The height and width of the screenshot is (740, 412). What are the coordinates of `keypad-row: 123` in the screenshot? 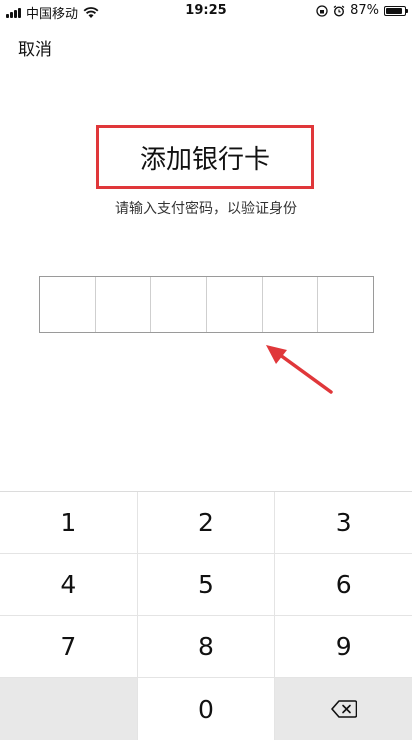 It's located at (206, 523).